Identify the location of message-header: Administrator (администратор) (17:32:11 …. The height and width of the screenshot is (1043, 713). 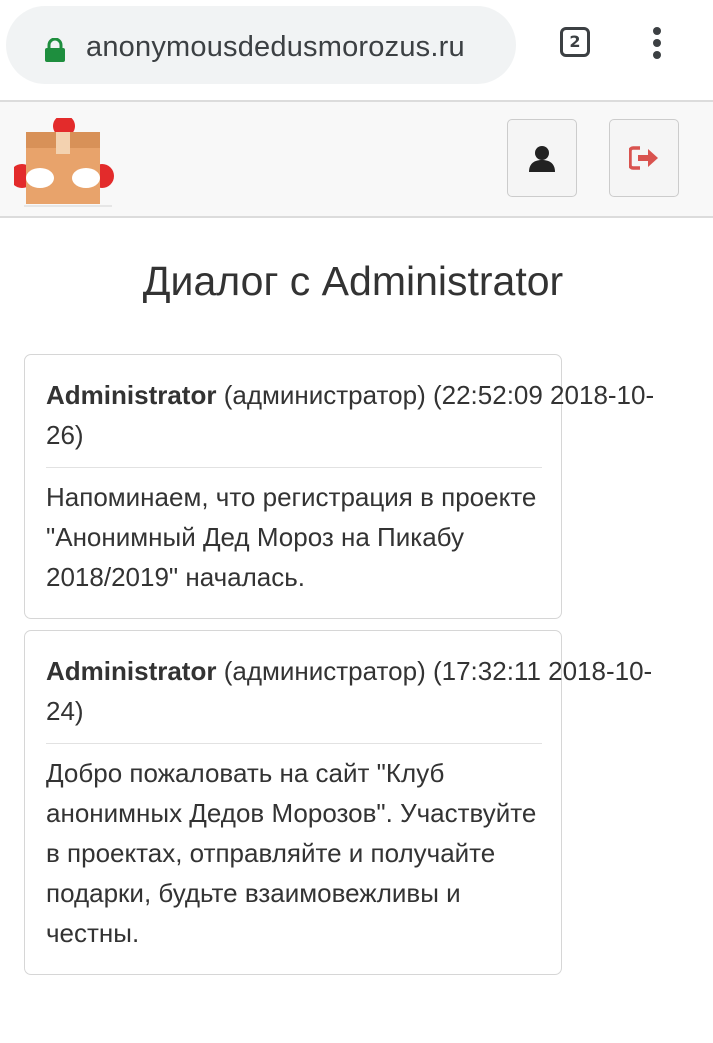
(356, 691).